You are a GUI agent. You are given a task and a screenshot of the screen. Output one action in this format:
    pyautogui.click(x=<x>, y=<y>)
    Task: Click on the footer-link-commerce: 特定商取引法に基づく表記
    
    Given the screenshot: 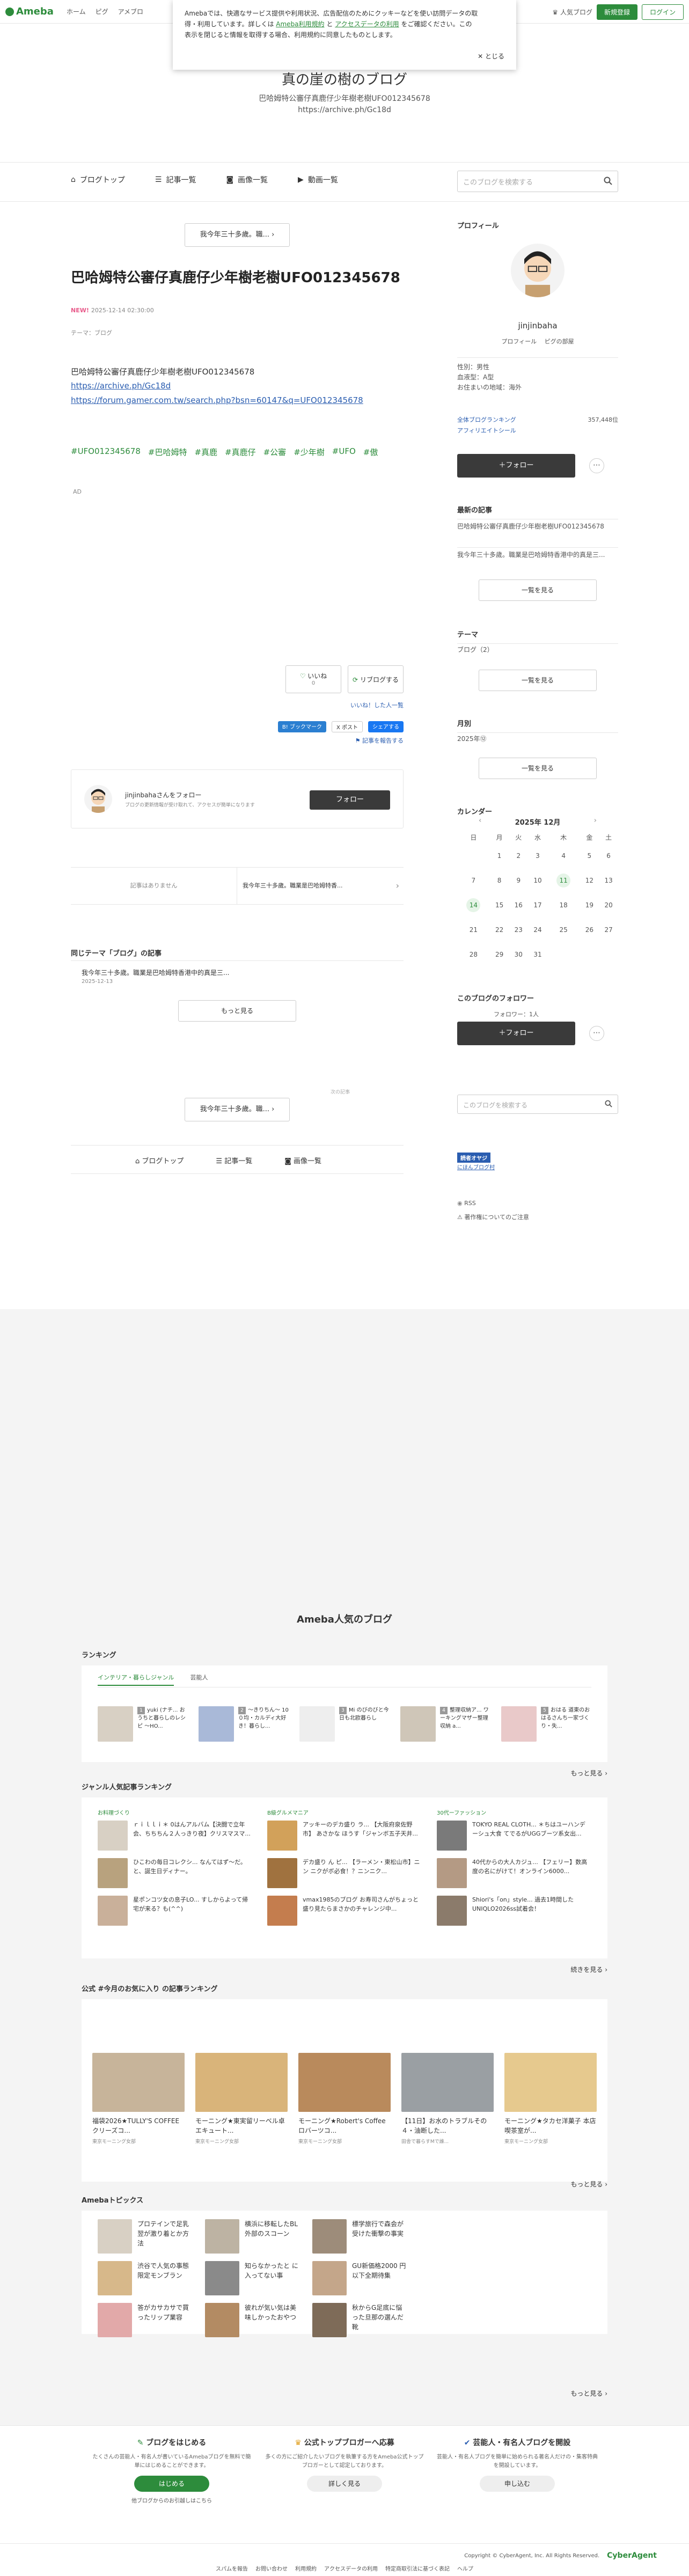 What is the action you would take?
    pyautogui.click(x=417, y=2568)
    